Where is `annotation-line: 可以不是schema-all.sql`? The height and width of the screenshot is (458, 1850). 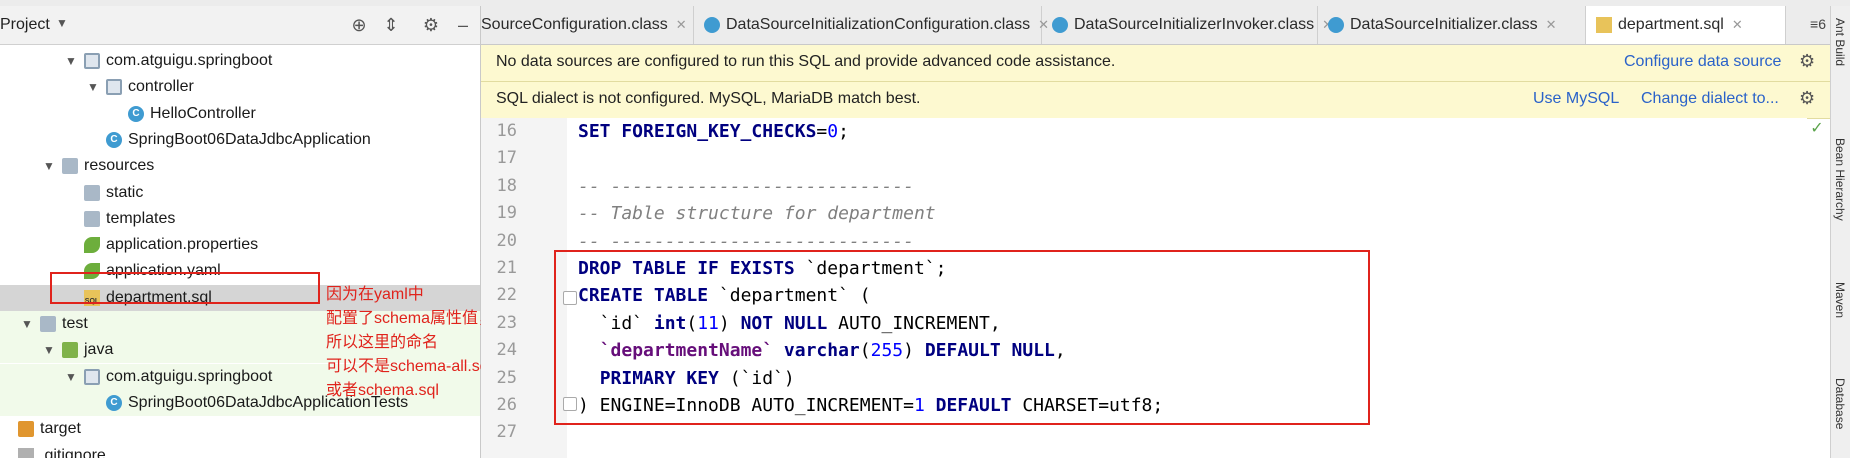
annotation-line: 可以不是schema-all.sql is located at coordinates (409, 366).